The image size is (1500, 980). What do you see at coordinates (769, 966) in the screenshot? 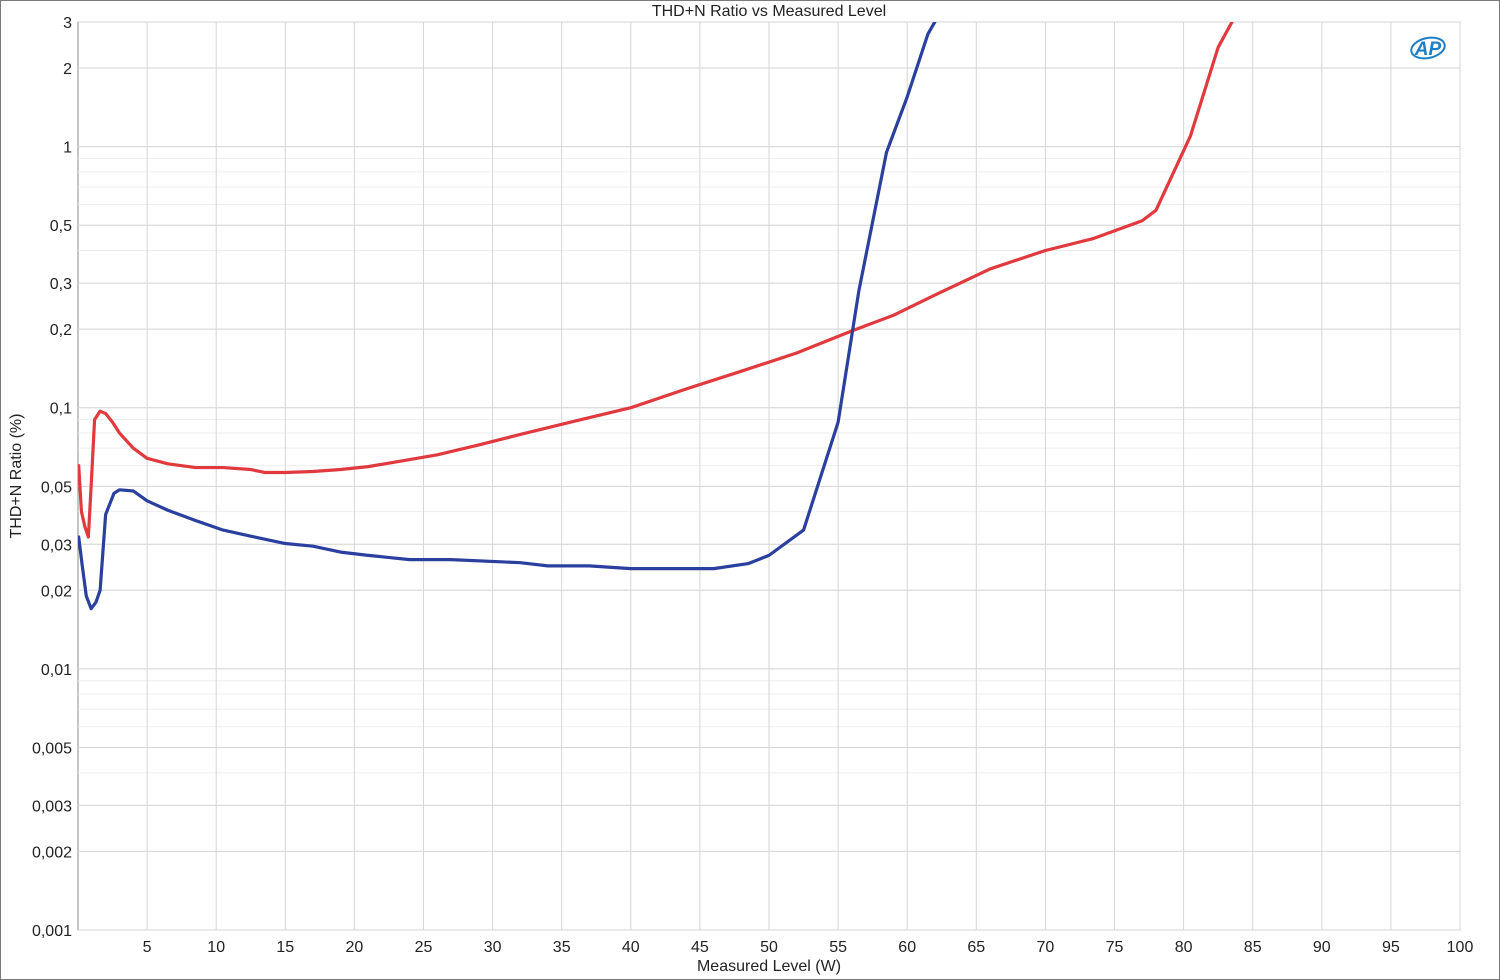
I see `x-axis-label: Measured Level (W)` at bounding box center [769, 966].